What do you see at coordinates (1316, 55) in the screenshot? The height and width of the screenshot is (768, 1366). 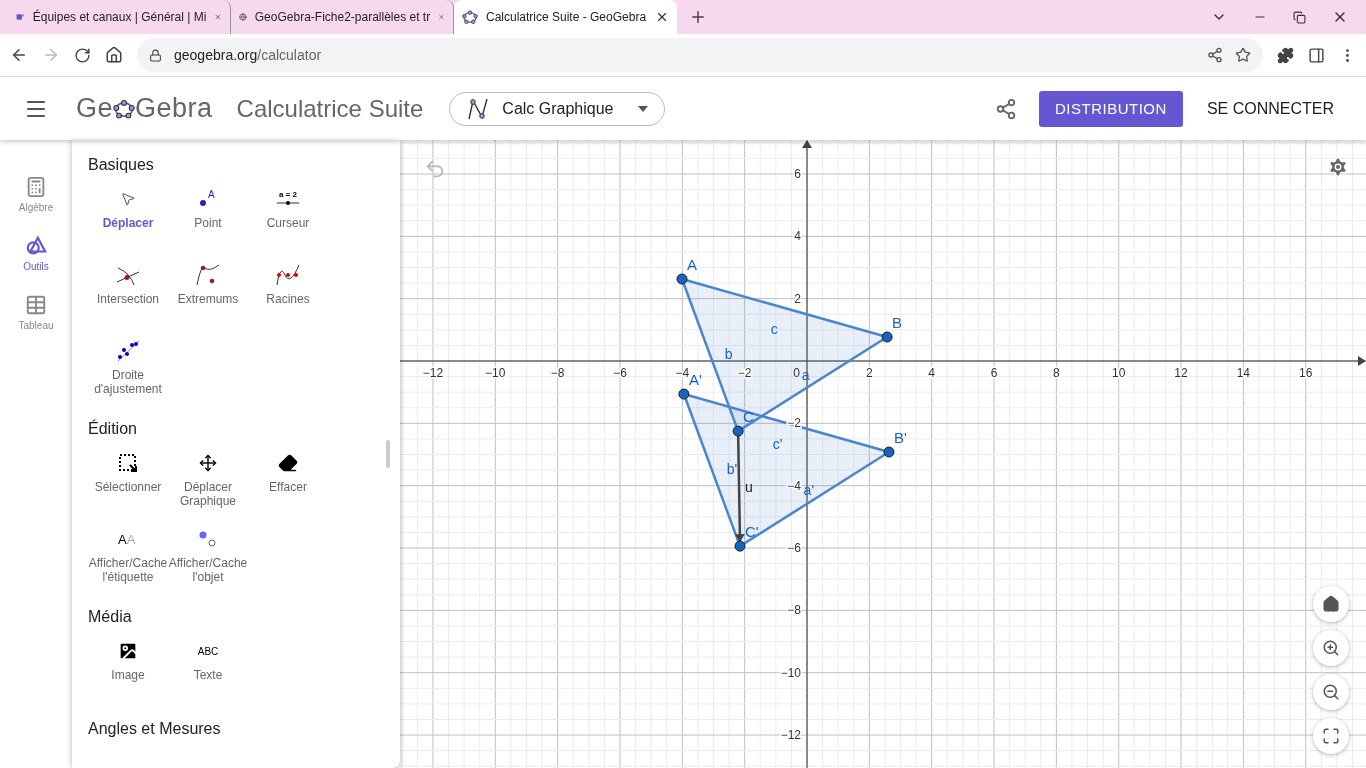 I see `side-panel-icon` at bounding box center [1316, 55].